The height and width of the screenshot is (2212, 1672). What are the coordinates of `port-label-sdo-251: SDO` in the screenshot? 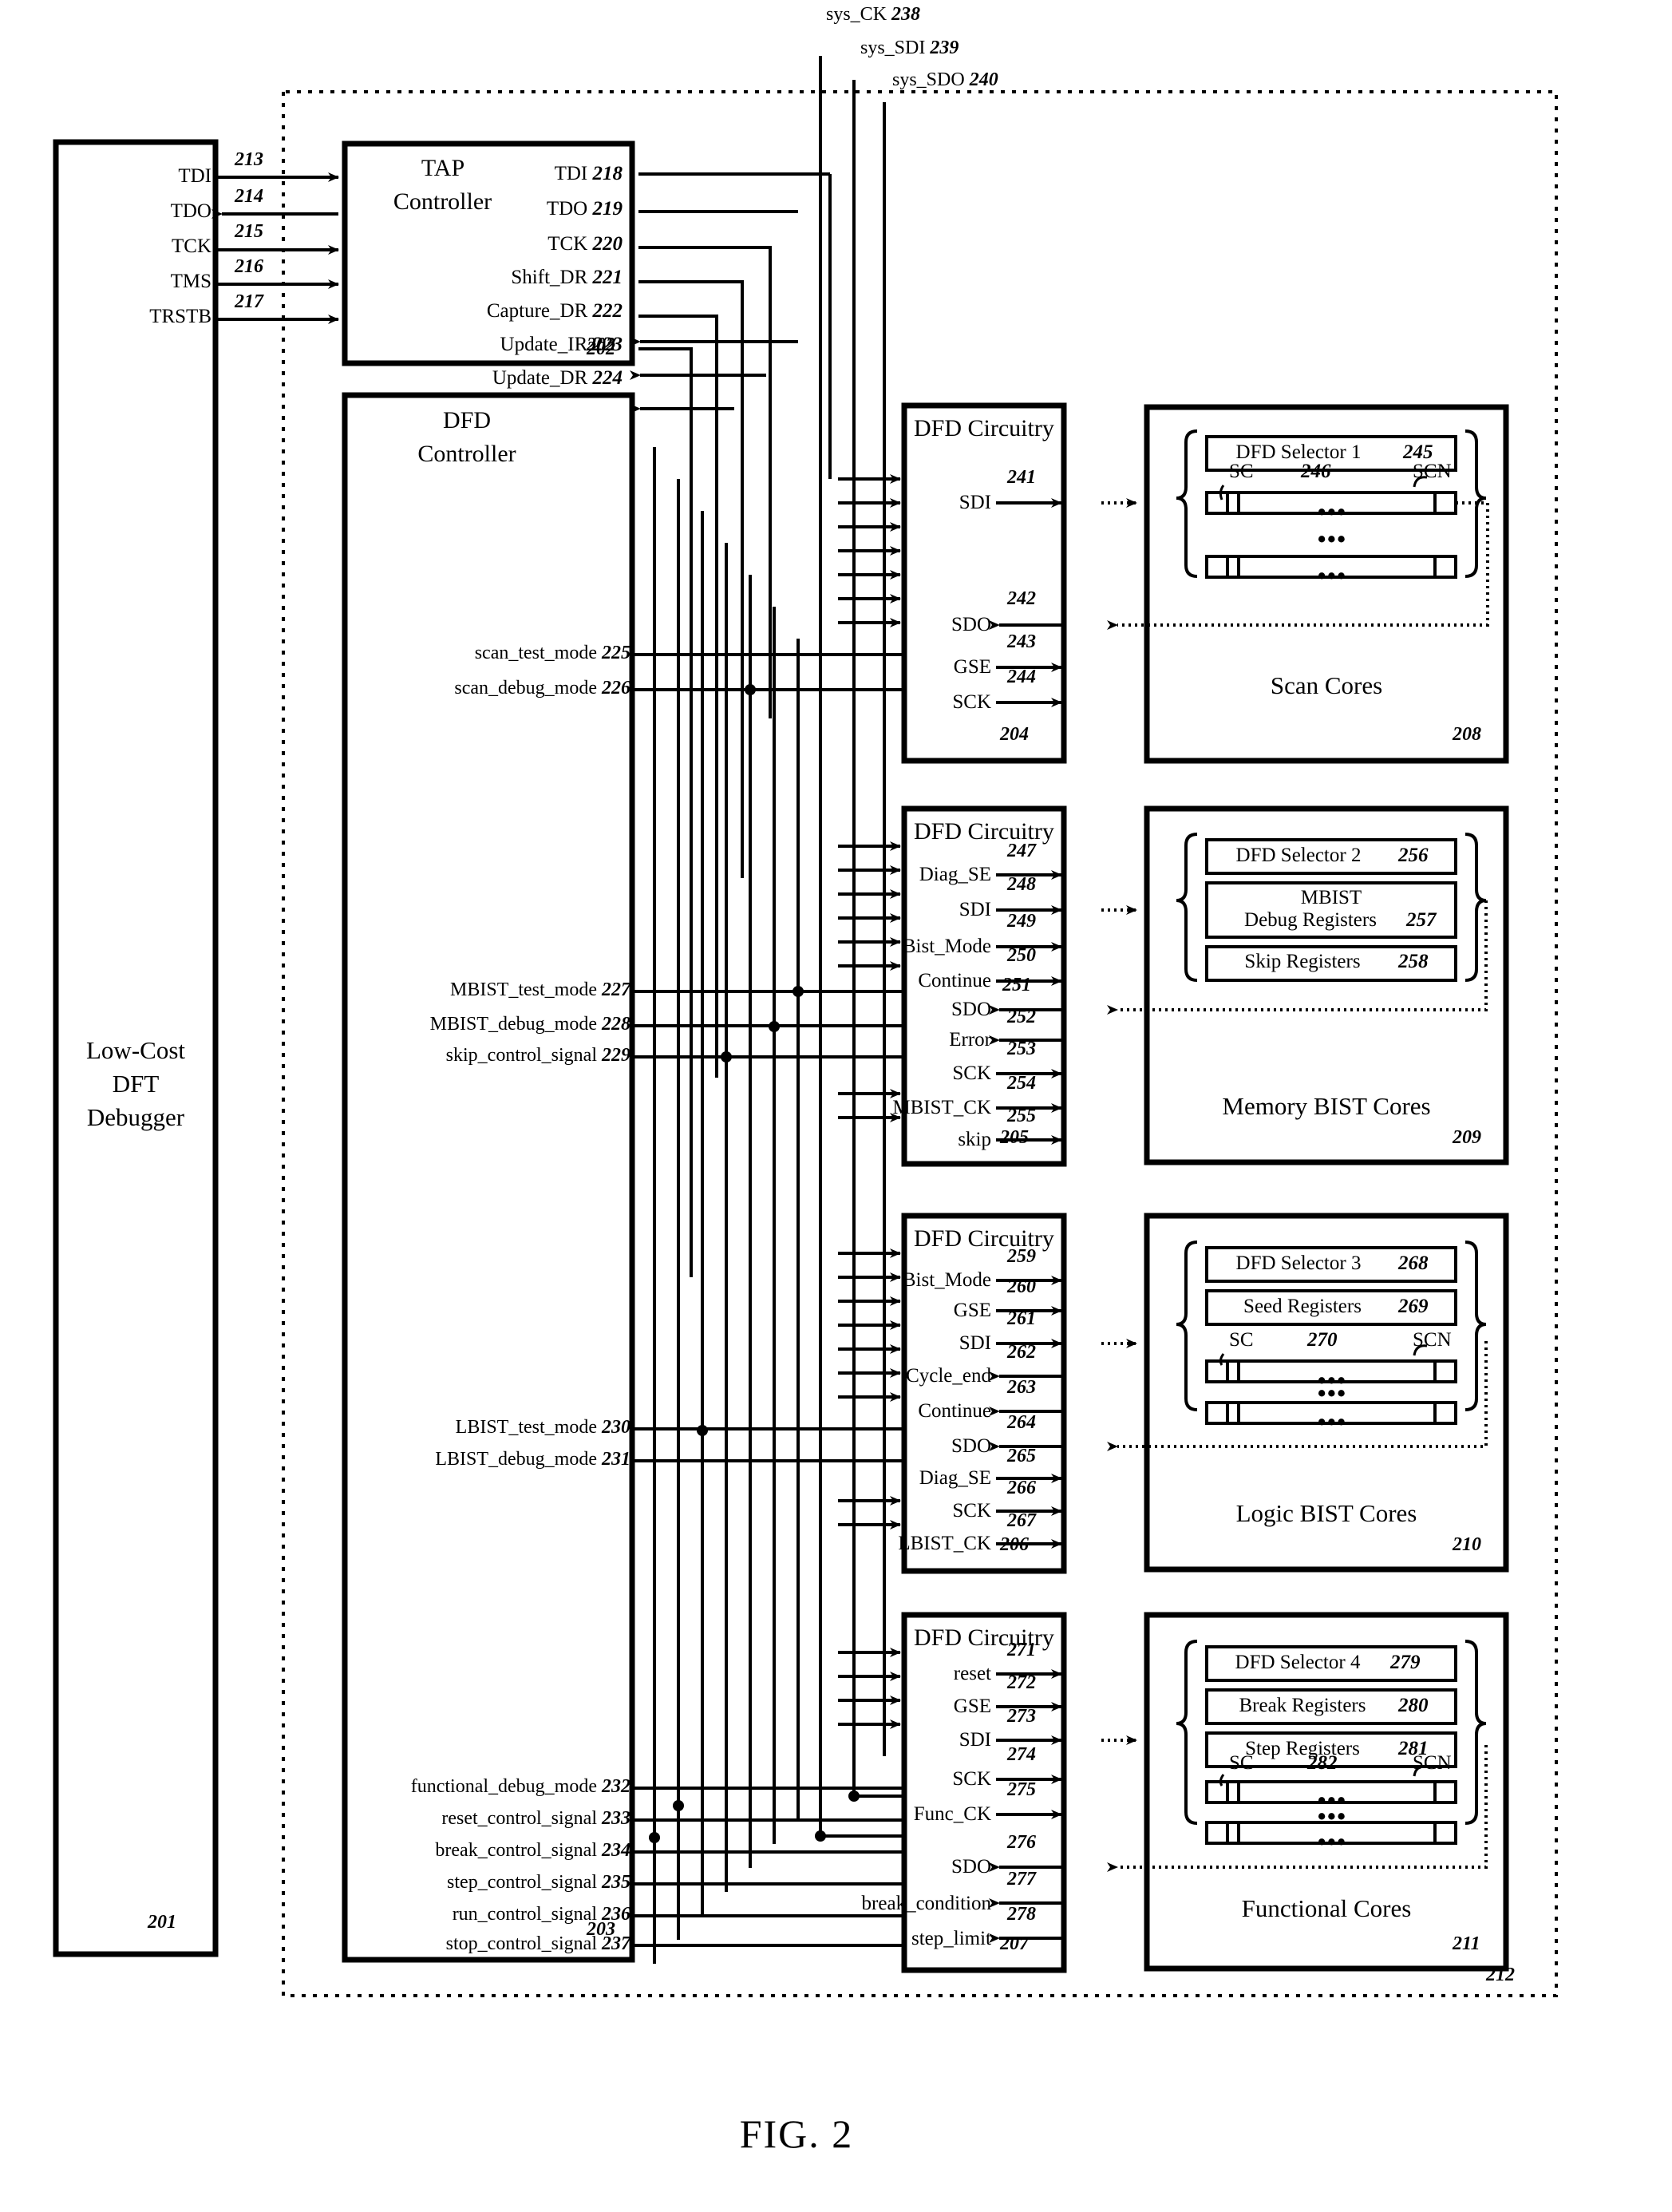 It's located at (971, 1009).